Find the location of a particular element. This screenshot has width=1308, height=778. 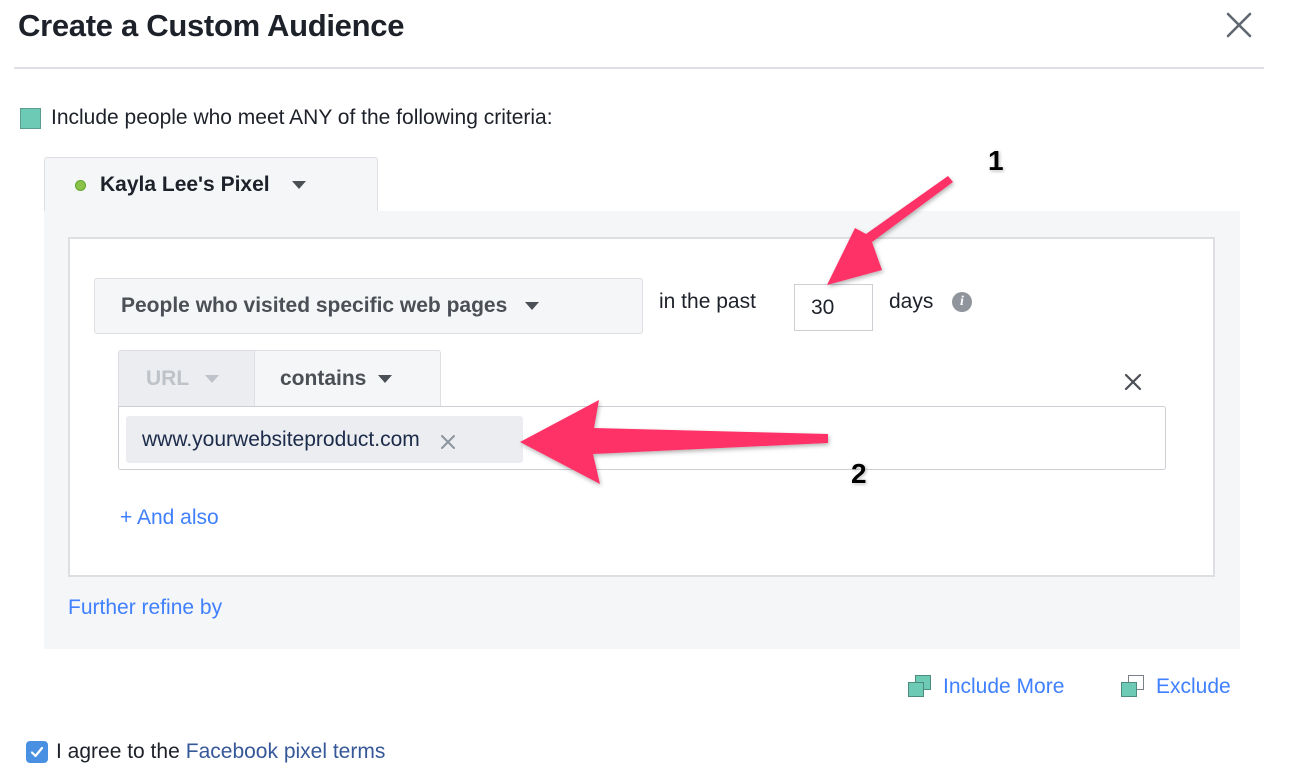

include-more-icon is located at coordinates (921, 687).